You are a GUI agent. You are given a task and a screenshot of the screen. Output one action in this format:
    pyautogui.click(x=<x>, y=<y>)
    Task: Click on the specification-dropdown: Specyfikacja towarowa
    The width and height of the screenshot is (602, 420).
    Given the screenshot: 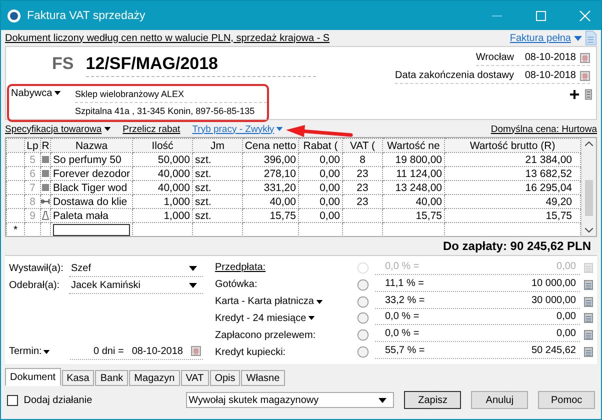 What is the action you would take?
    pyautogui.click(x=53, y=129)
    